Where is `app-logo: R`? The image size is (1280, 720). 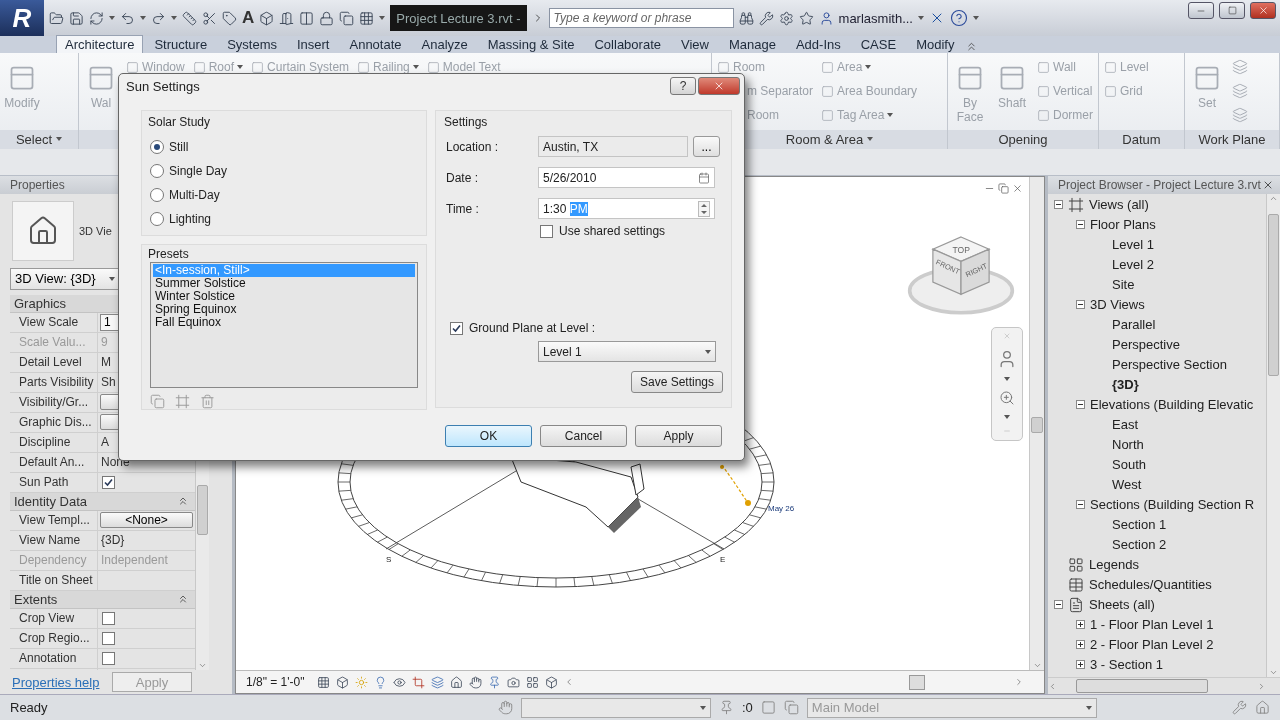 app-logo: R is located at coordinates (22, 18).